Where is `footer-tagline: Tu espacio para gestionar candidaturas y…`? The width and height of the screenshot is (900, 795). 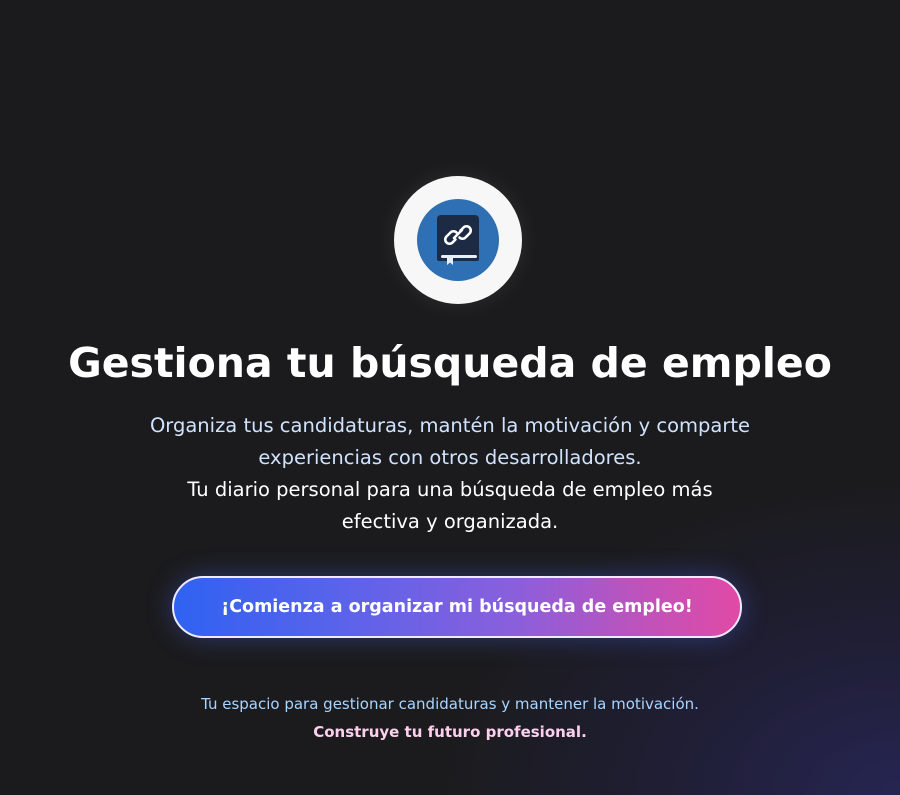 footer-tagline: Tu espacio para gestionar candidaturas y… is located at coordinates (450, 704).